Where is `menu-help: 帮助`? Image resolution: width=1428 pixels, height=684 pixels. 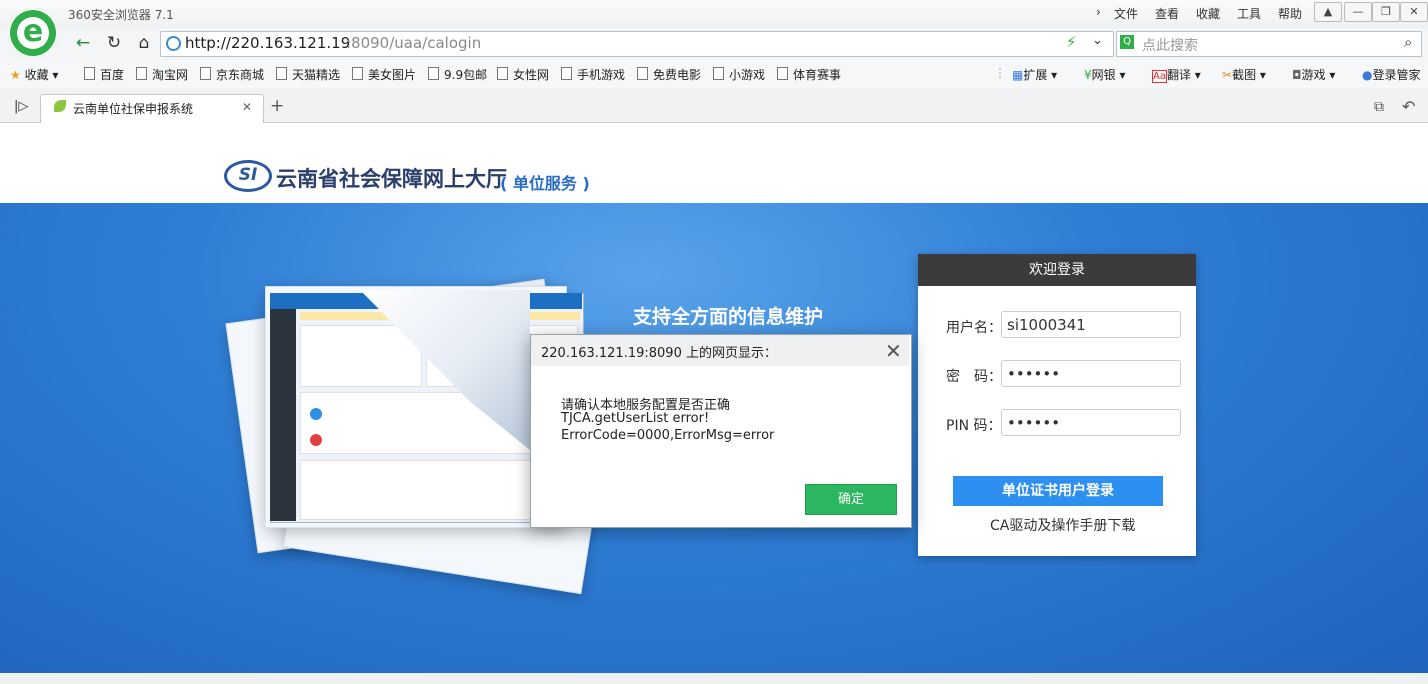 menu-help: 帮助 is located at coordinates (1290, 13).